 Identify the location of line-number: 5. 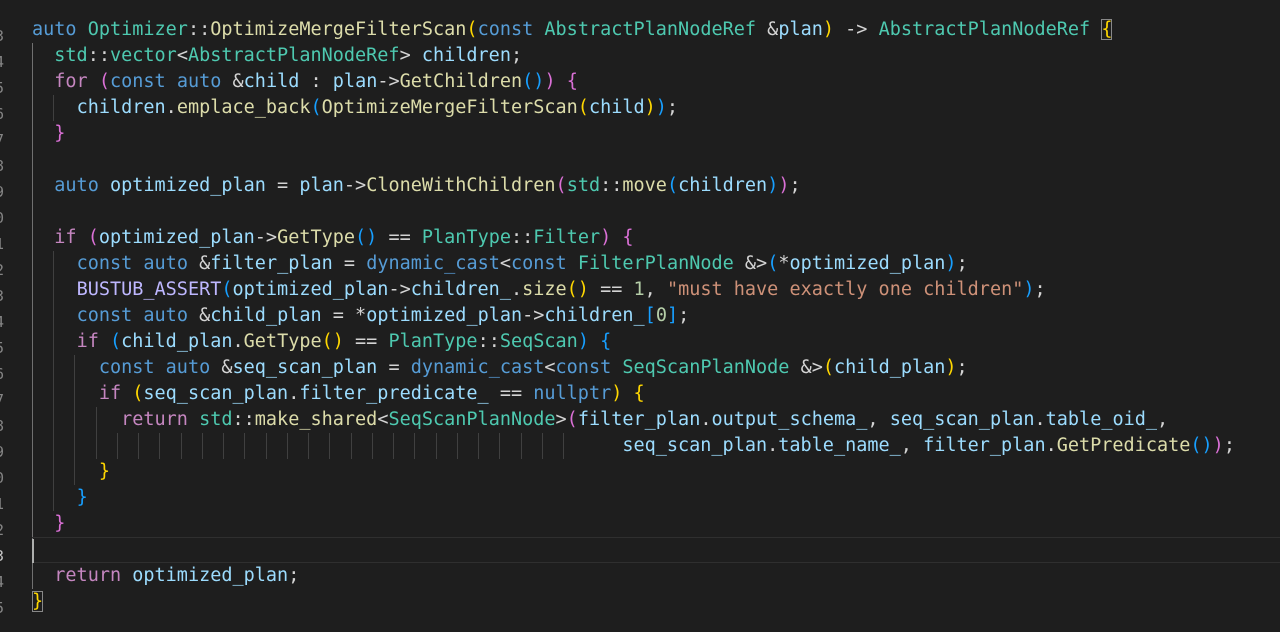
(2, 348).